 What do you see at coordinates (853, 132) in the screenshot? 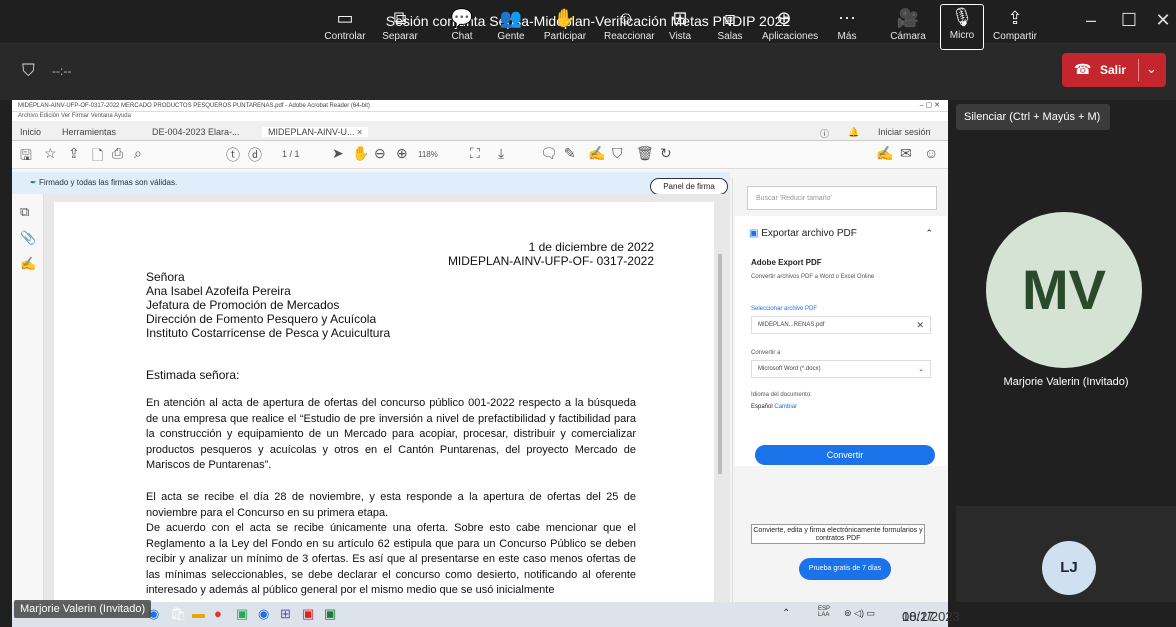
I see `bell-icon: 🔔` at bounding box center [853, 132].